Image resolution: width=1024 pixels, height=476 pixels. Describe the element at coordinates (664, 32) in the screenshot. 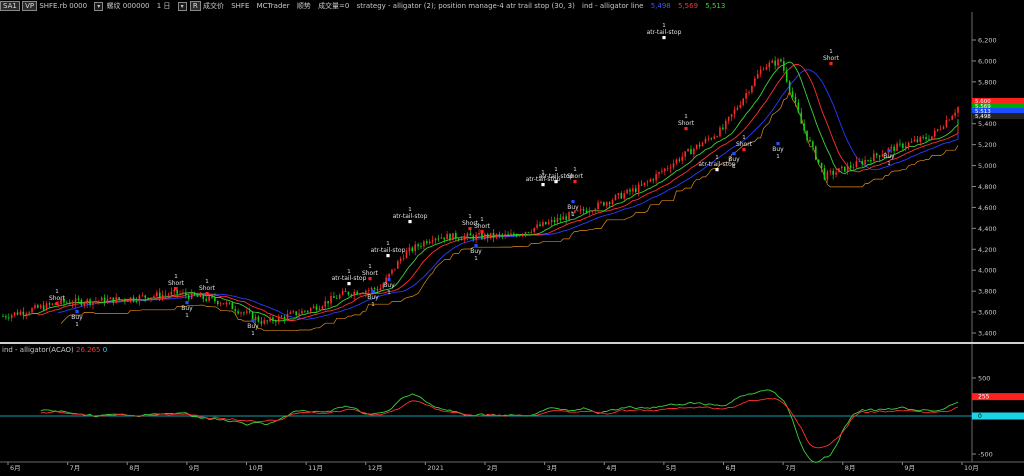

I see `signal-label: atr-tail-stop` at that location.